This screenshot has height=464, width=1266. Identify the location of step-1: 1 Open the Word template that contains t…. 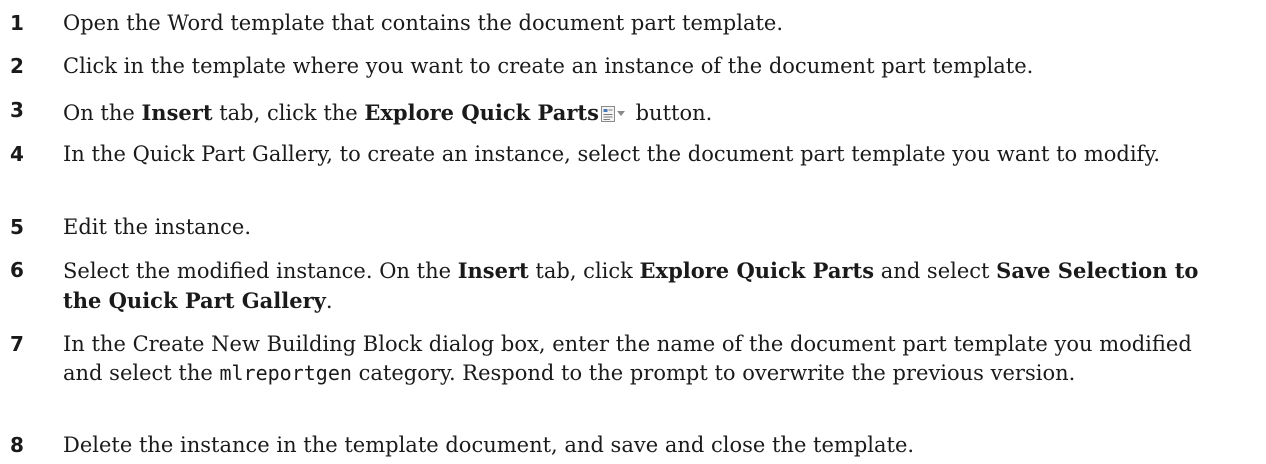
(606, 23).